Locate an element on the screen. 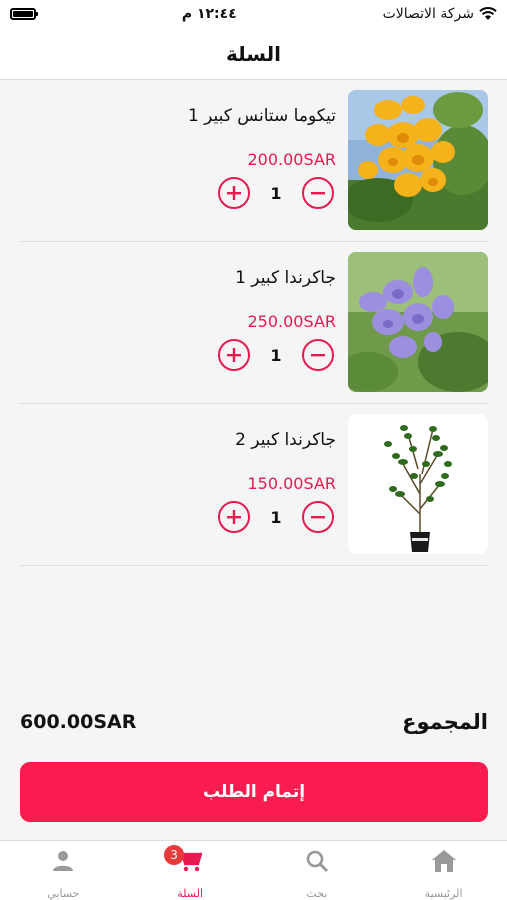  tab-label: حسابي is located at coordinates (63, 893).